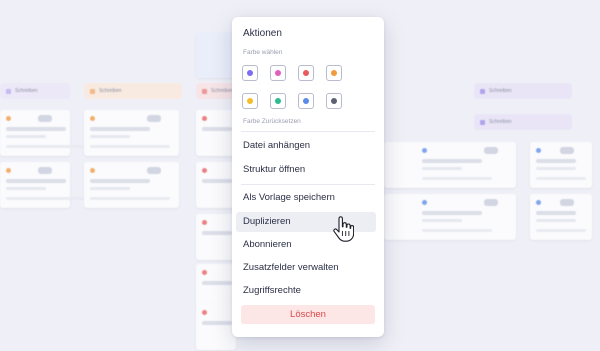  I want to click on reset-color-link: Farbe Zurücksetzen, so click(272, 121).